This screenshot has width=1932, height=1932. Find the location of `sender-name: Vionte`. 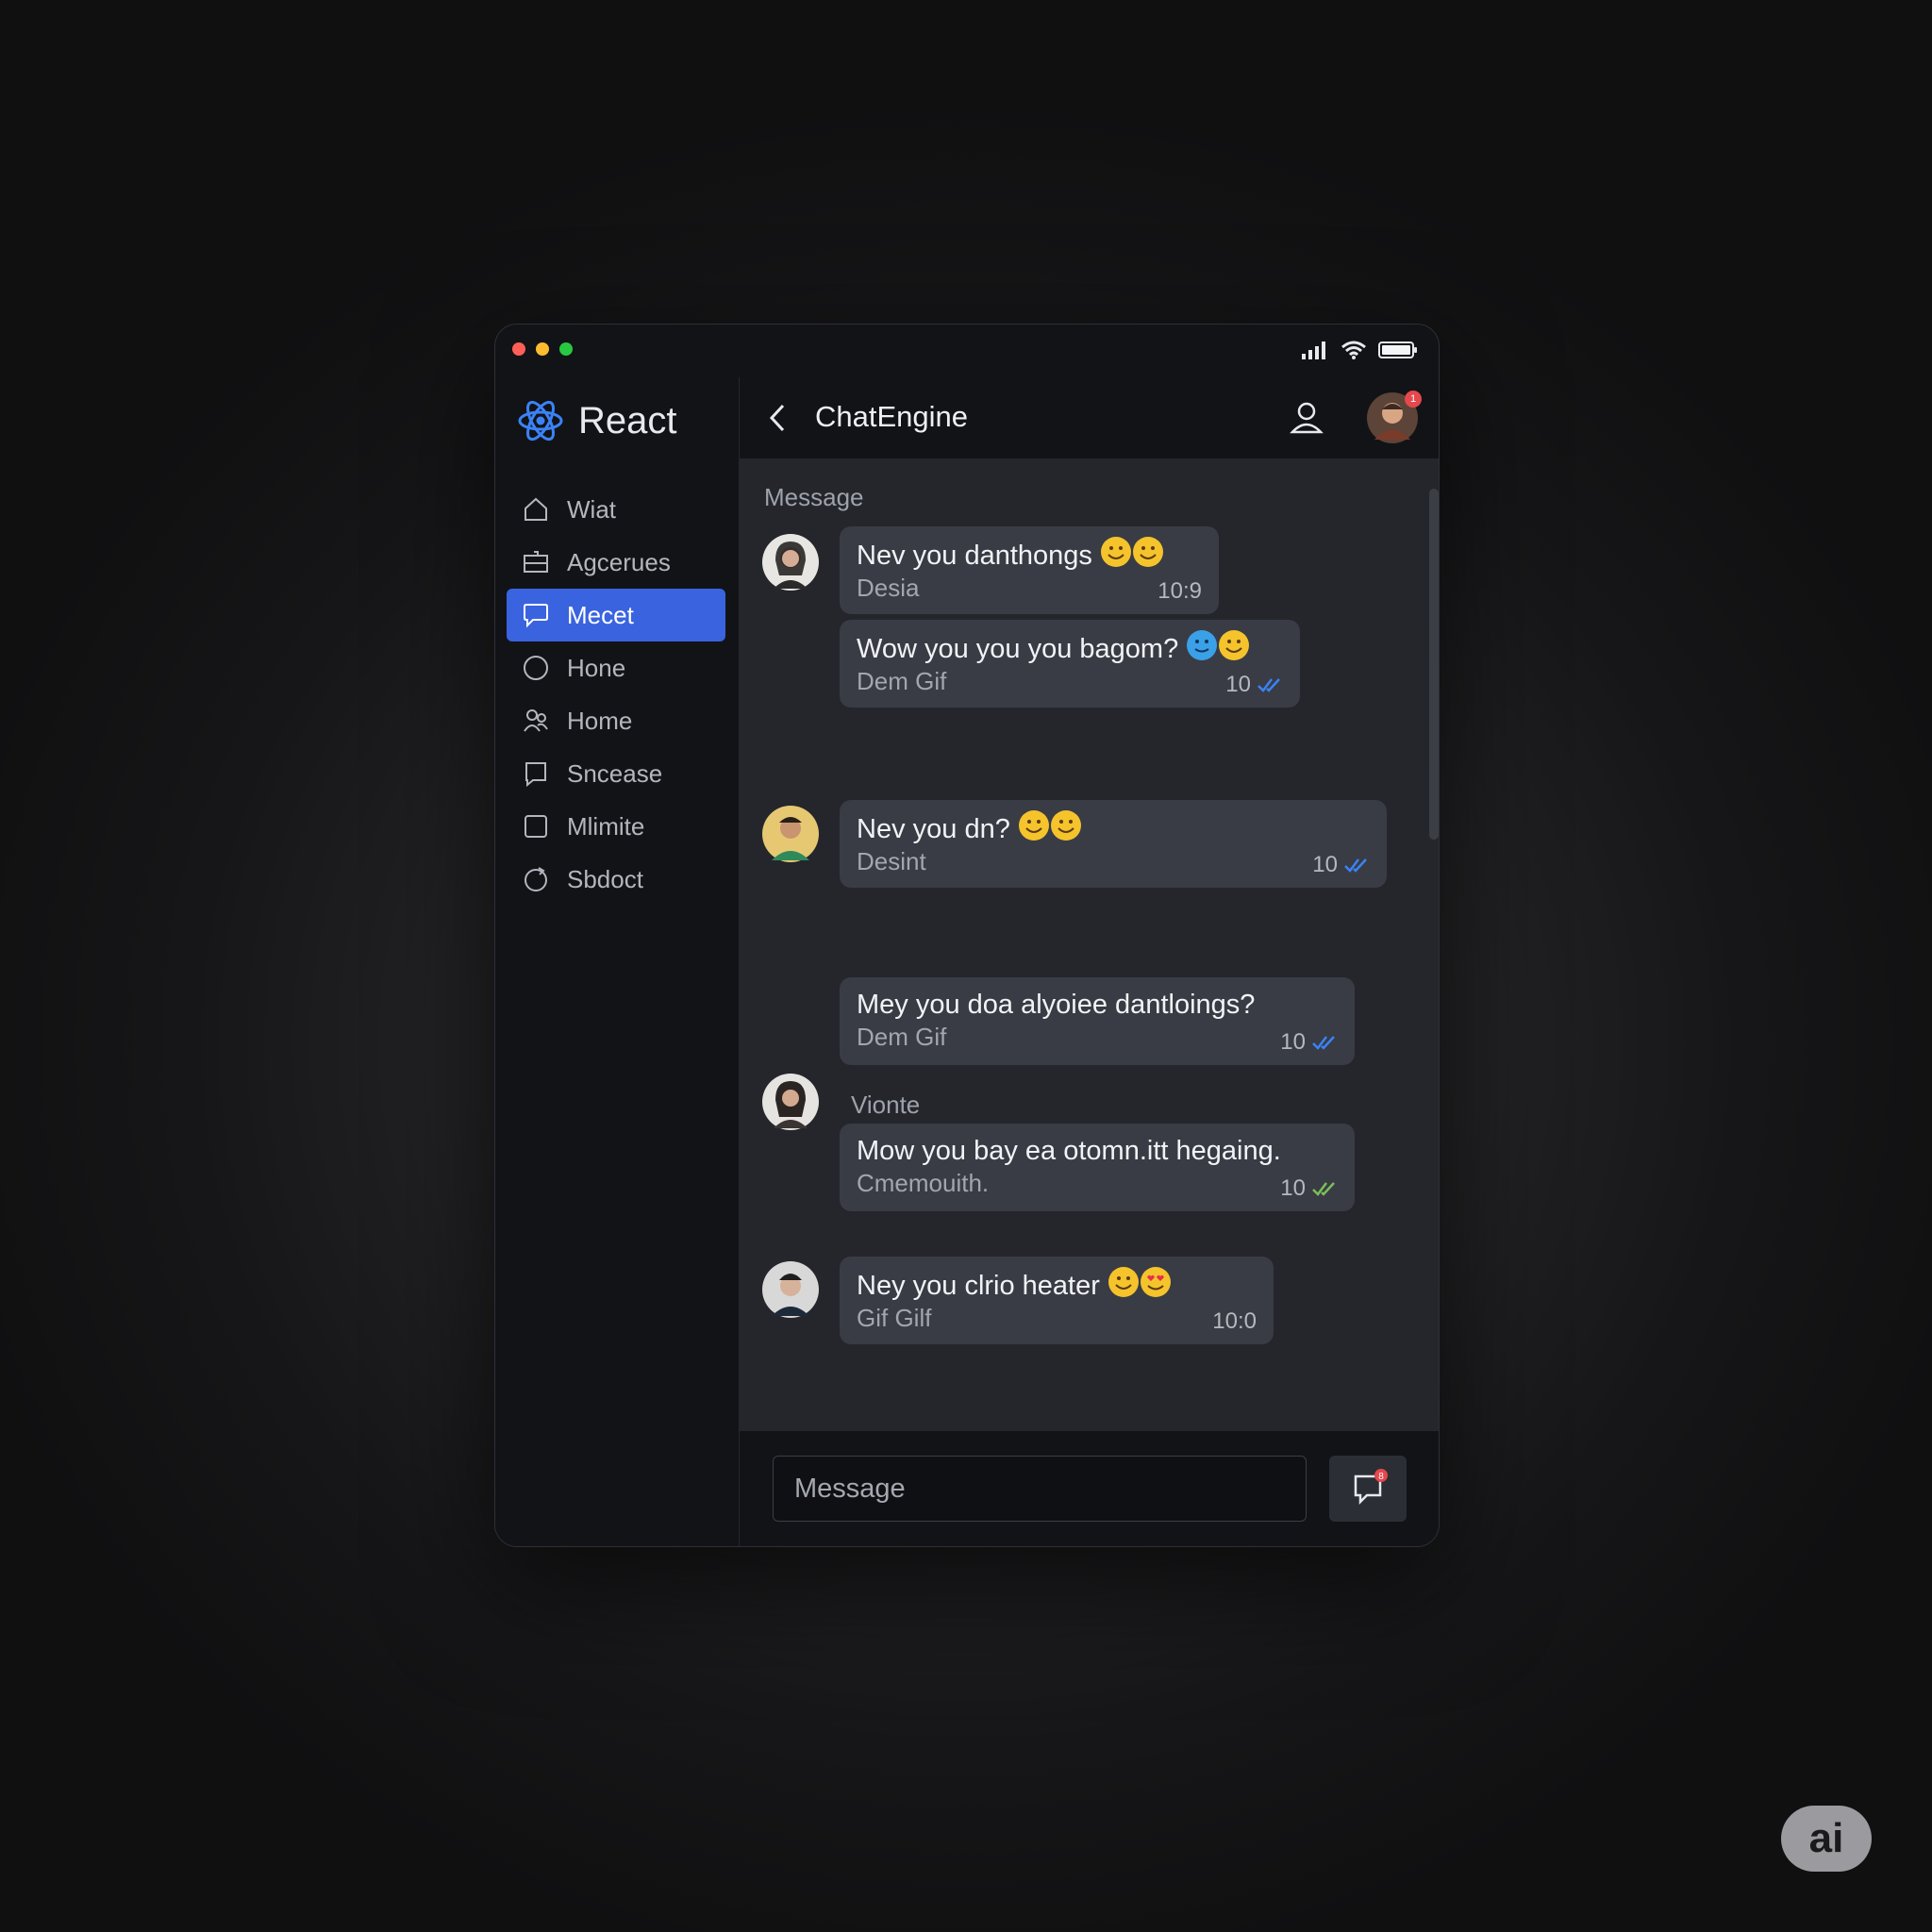

sender-name: Vionte is located at coordinates (886, 1105).